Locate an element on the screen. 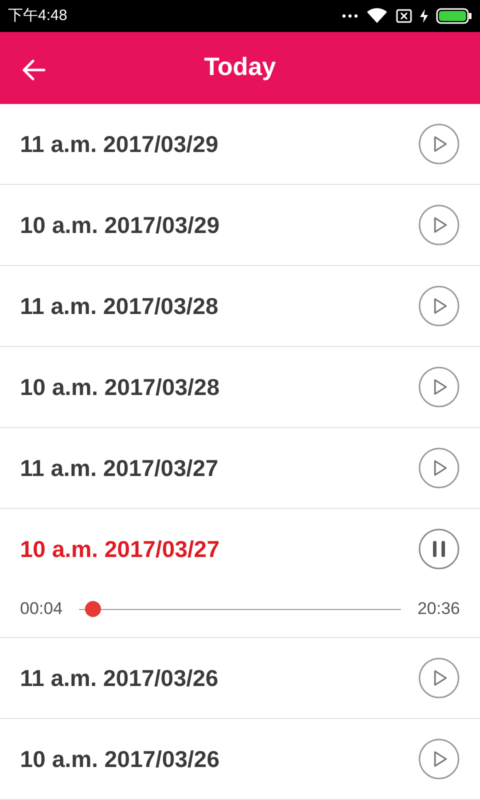  episode-title: 10 a.m. 2017/03/27 is located at coordinates (120, 549).